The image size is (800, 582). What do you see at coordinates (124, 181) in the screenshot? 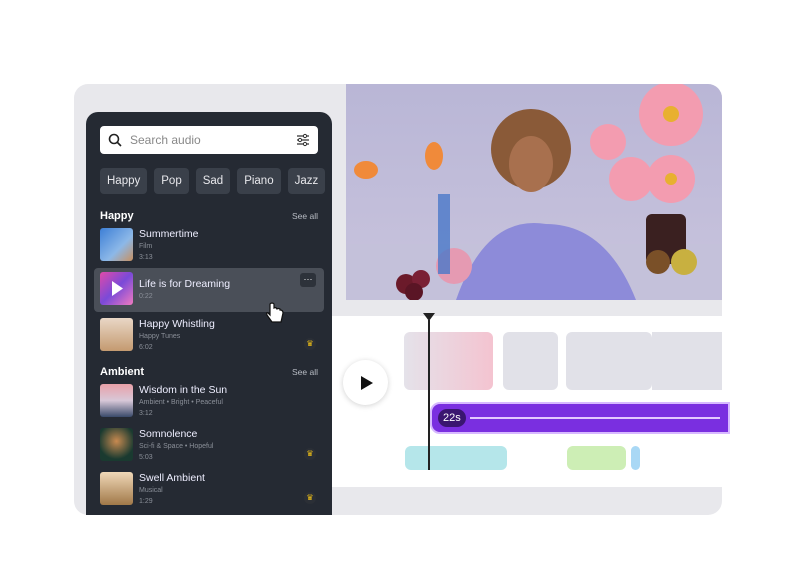
I see `chip-happy: Happy` at bounding box center [124, 181].